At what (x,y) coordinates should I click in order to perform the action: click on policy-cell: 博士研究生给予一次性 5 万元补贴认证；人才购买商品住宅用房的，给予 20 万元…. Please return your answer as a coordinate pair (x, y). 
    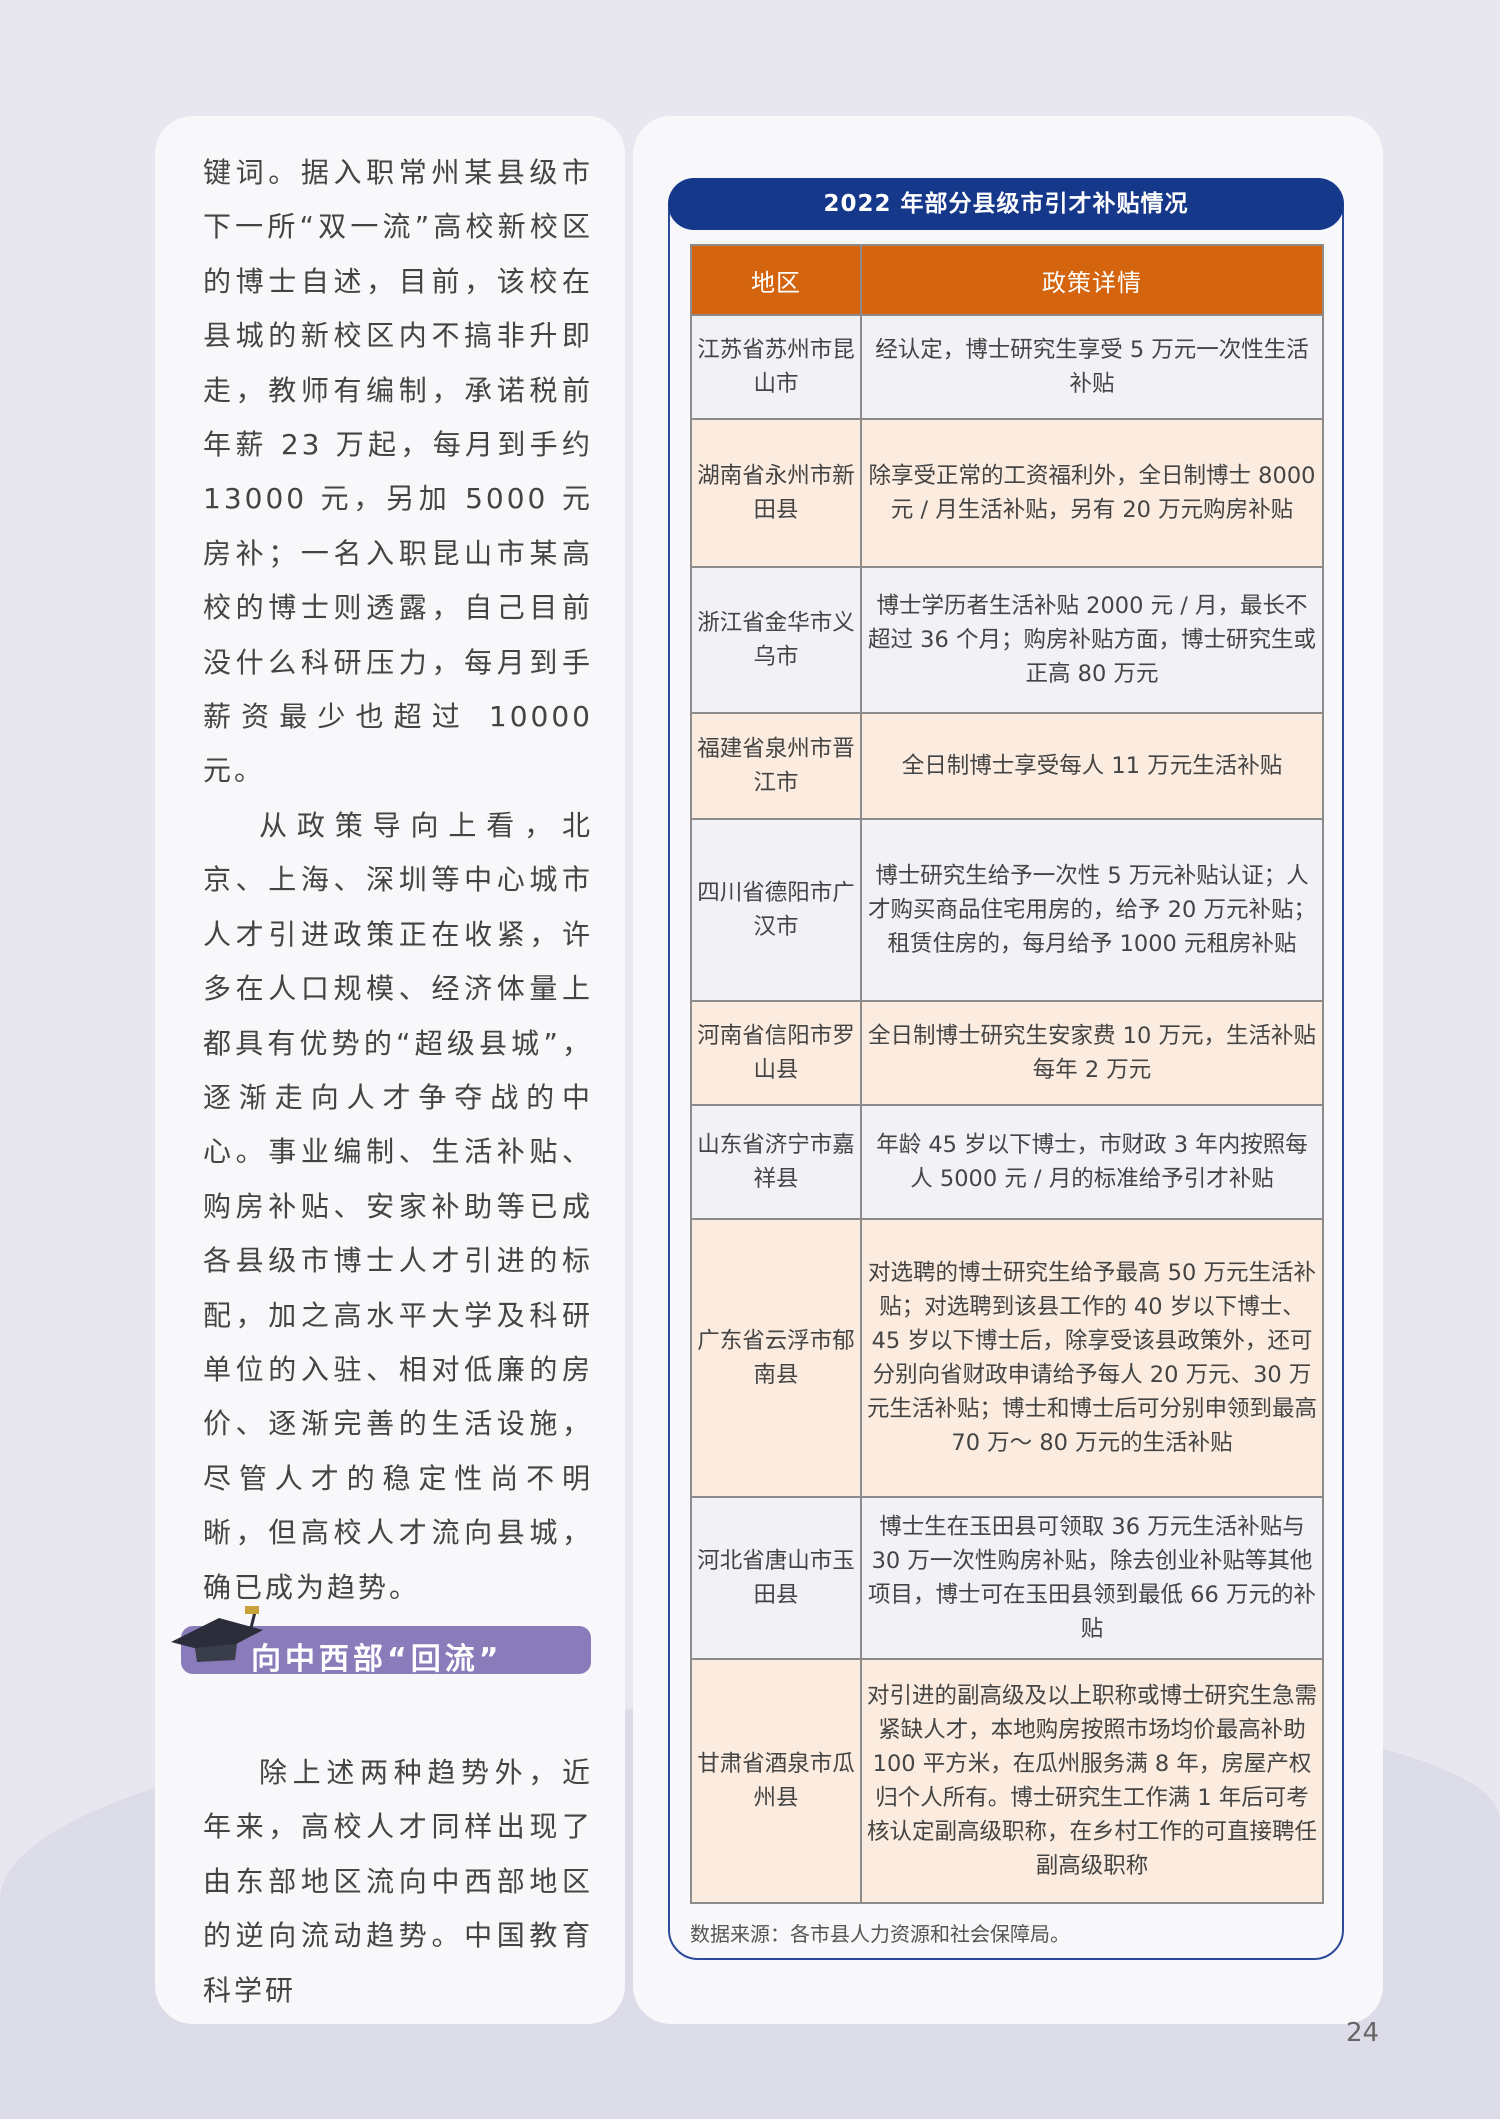
    Looking at the image, I should click on (1092, 910).